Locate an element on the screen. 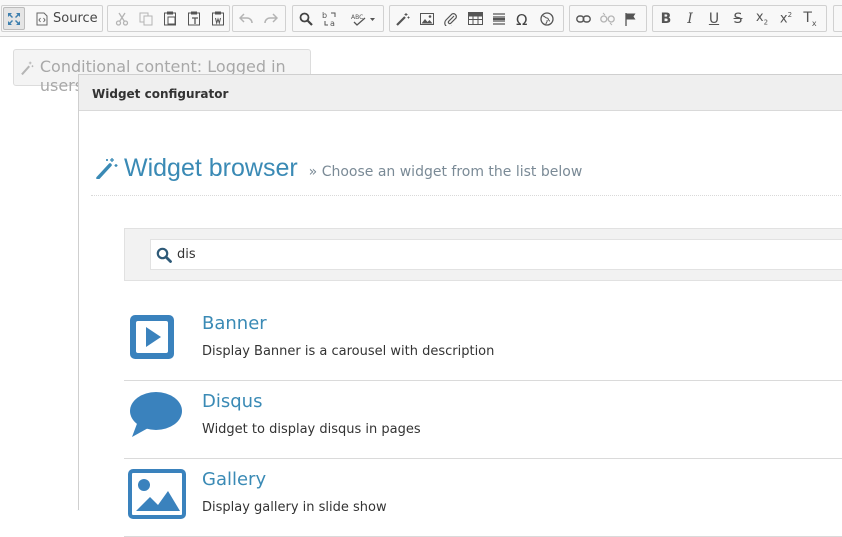  redo-button is located at coordinates (271, 18).